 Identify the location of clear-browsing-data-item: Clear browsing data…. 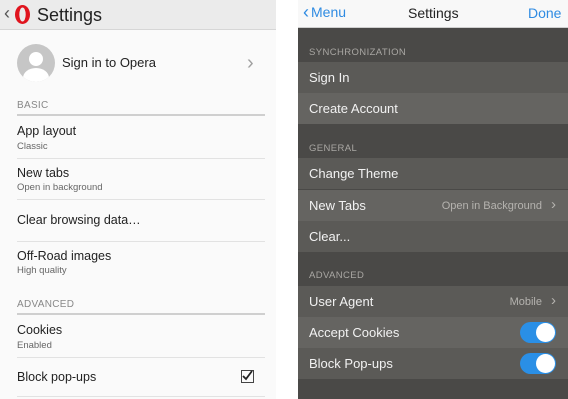
(138, 220).